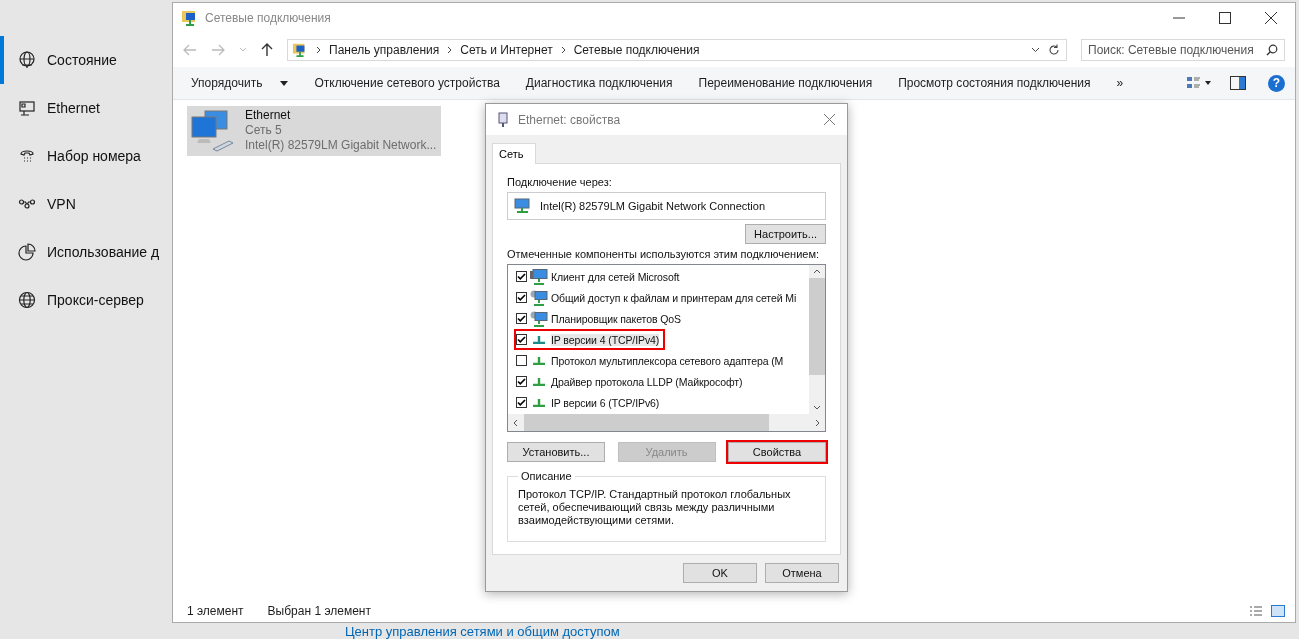 Image resolution: width=1299 pixels, height=639 pixels. What do you see at coordinates (664, 254) in the screenshot?
I see `components-label: Отмеченные компоненты используются этим подключением:` at bounding box center [664, 254].